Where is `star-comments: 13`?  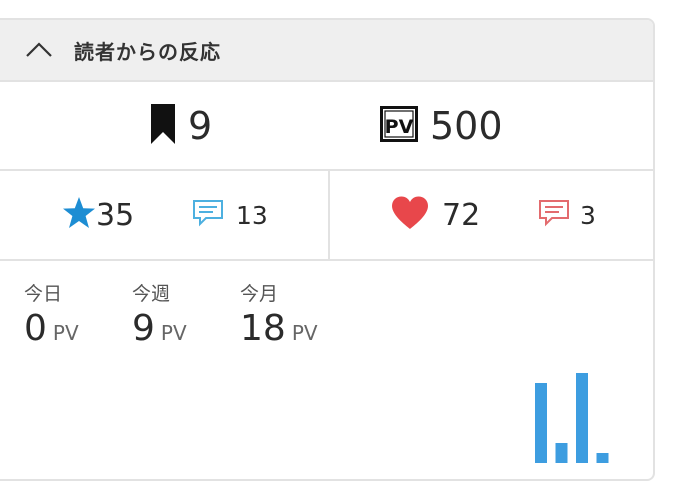
star-comments: 13 is located at coordinates (230, 215).